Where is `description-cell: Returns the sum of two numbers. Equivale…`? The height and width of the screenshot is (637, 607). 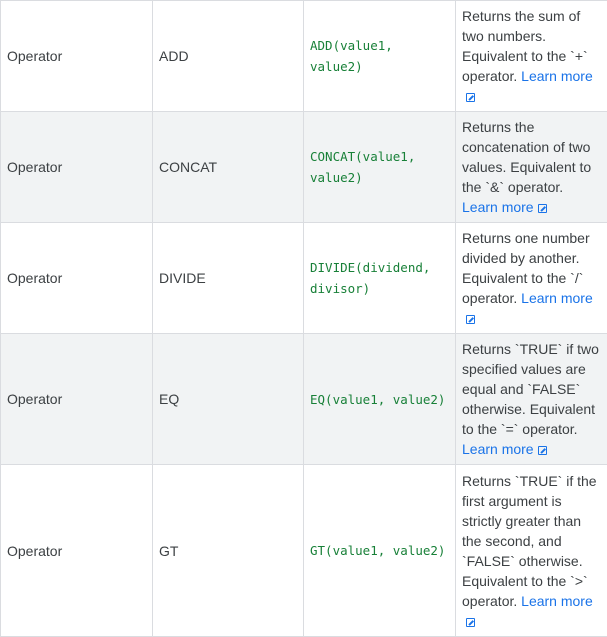 description-cell: Returns the sum of two numbers. Equivale… is located at coordinates (531, 56).